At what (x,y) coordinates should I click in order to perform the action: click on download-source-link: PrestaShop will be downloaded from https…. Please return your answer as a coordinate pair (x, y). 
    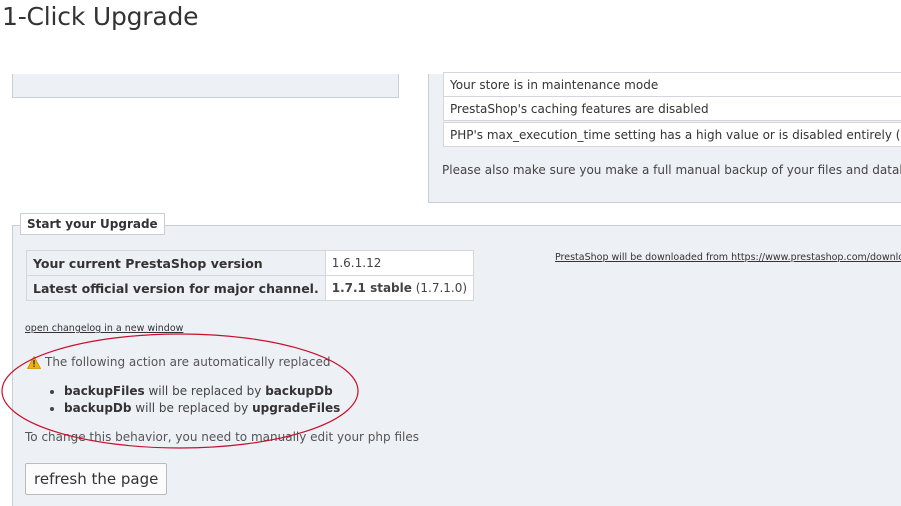
    Looking at the image, I should click on (728, 257).